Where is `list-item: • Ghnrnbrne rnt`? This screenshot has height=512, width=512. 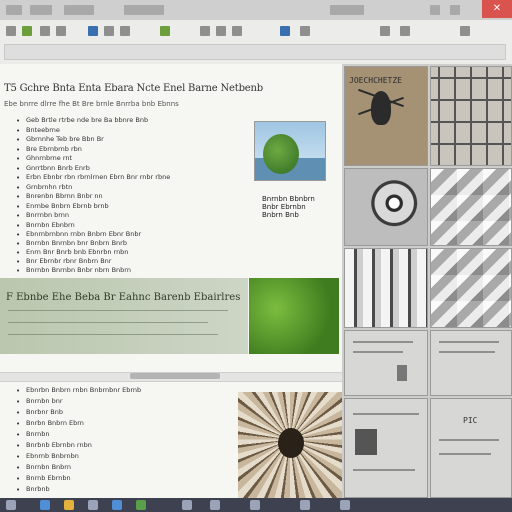
list-item: • Ghnrnbrne rnt is located at coordinates (131, 159).